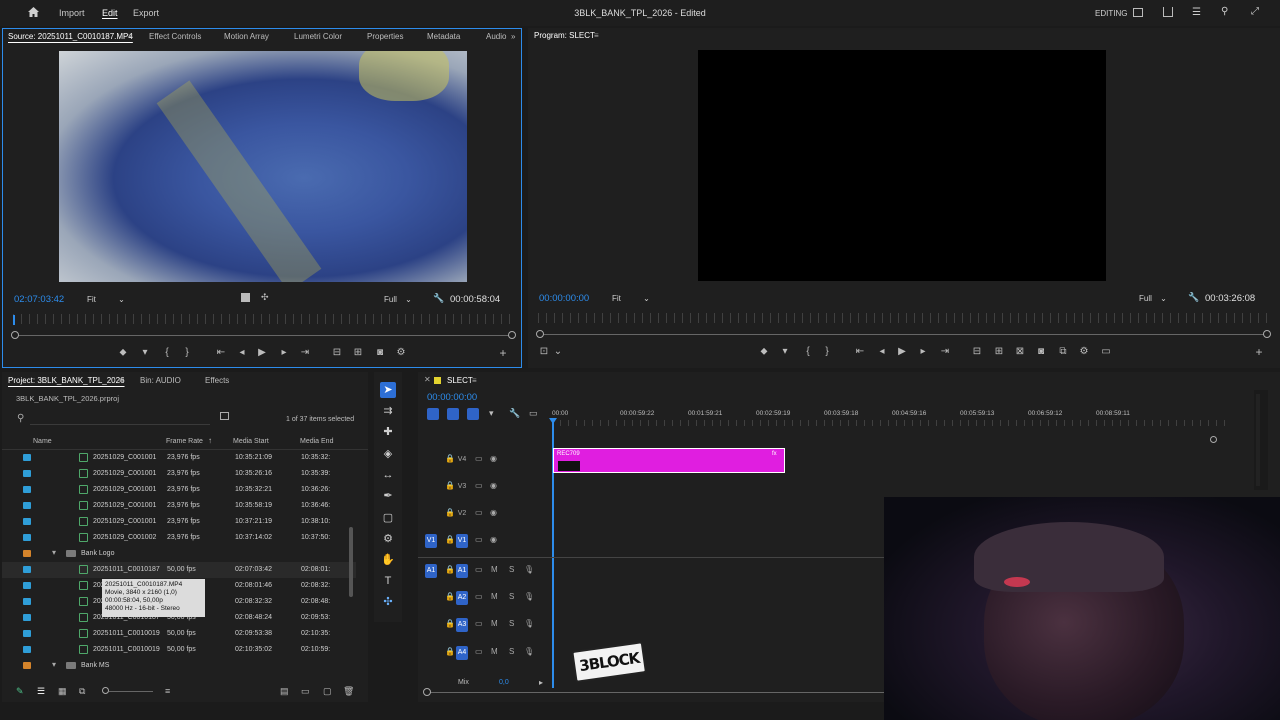 This screenshot has height=720, width=1280. What do you see at coordinates (660, 692) in the screenshot?
I see `timeline-horizontal-scroll` at bounding box center [660, 692].